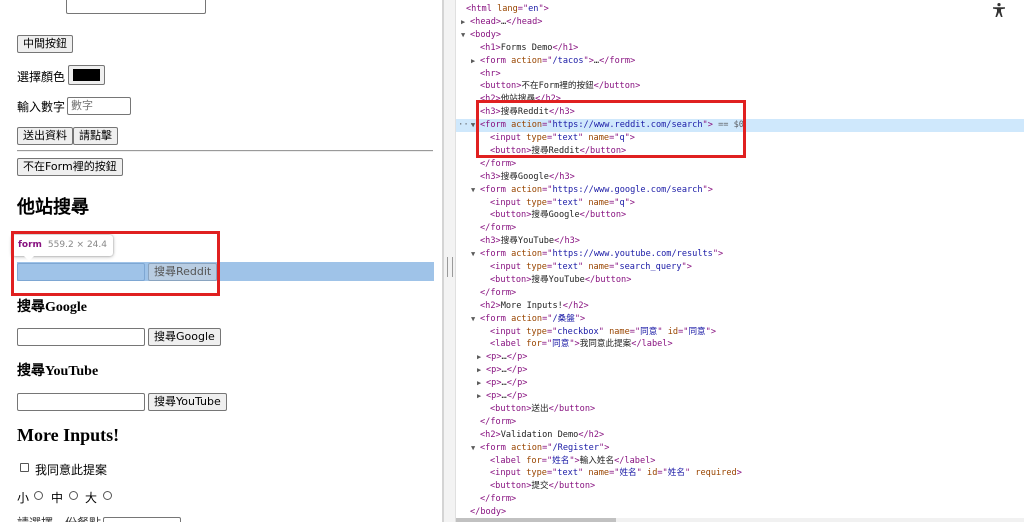  What do you see at coordinates (450, 267) in the screenshot?
I see `splitter-grip-icon` at bounding box center [450, 267].